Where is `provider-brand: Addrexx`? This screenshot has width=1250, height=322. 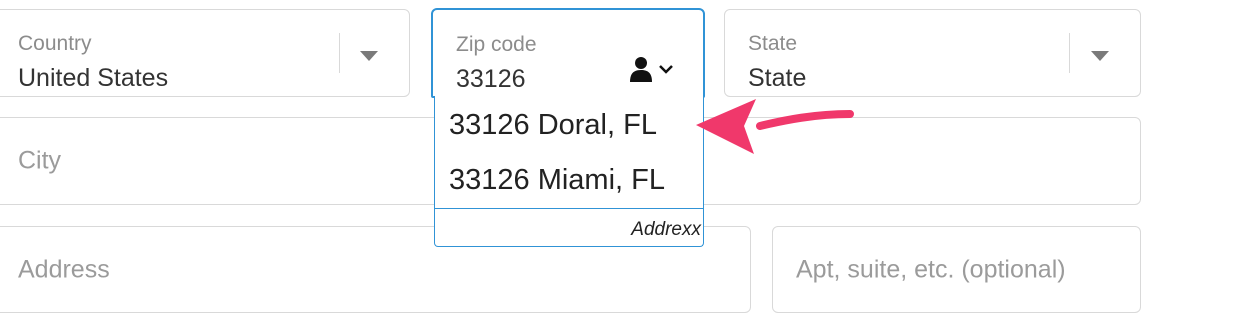 provider-brand: Addrexx is located at coordinates (666, 229).